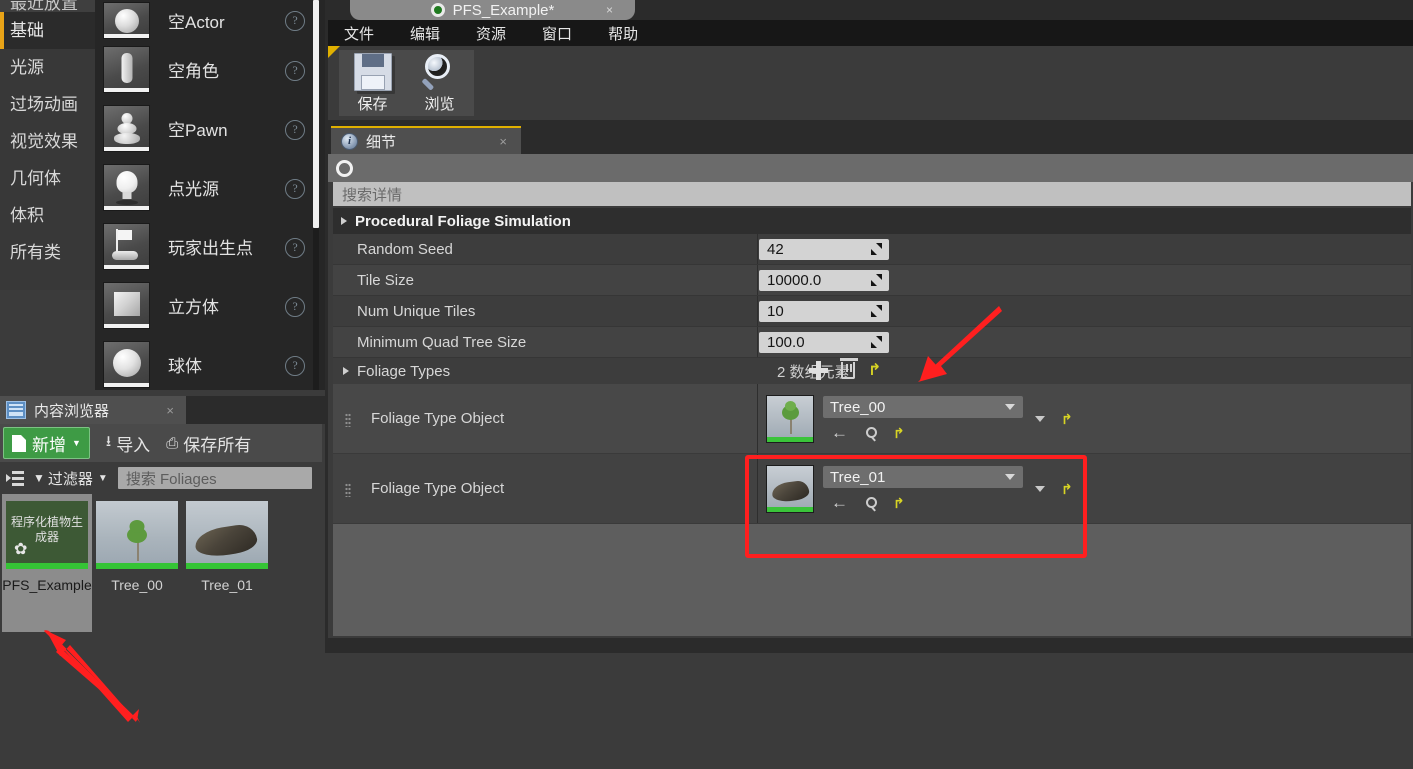 This screenshot has width=1413, height=769. Describe the element at coordinates (210, 305) in the screenshot. I see `place-item-cube: 立方体 ?` at that location.